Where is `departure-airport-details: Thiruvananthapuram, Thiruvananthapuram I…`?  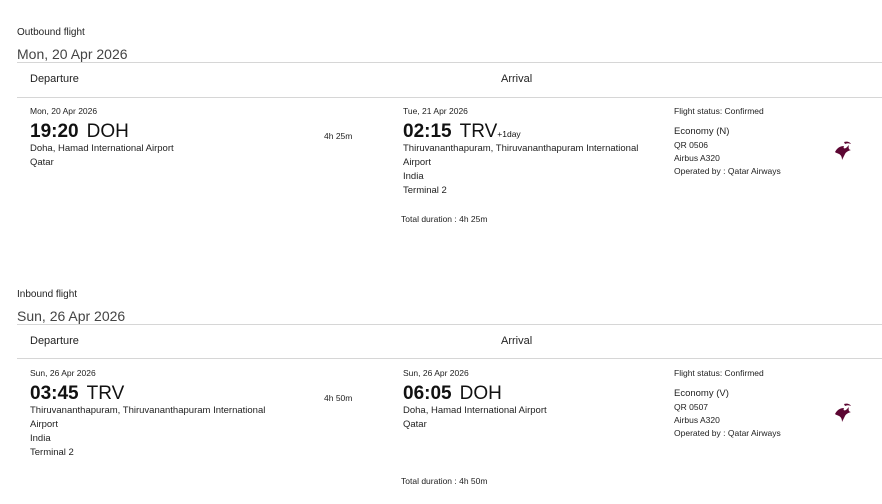
departure-airport-details: Thiruvananthapuram, Thiruvananthapuram I… is located at coordinates (147, 432).